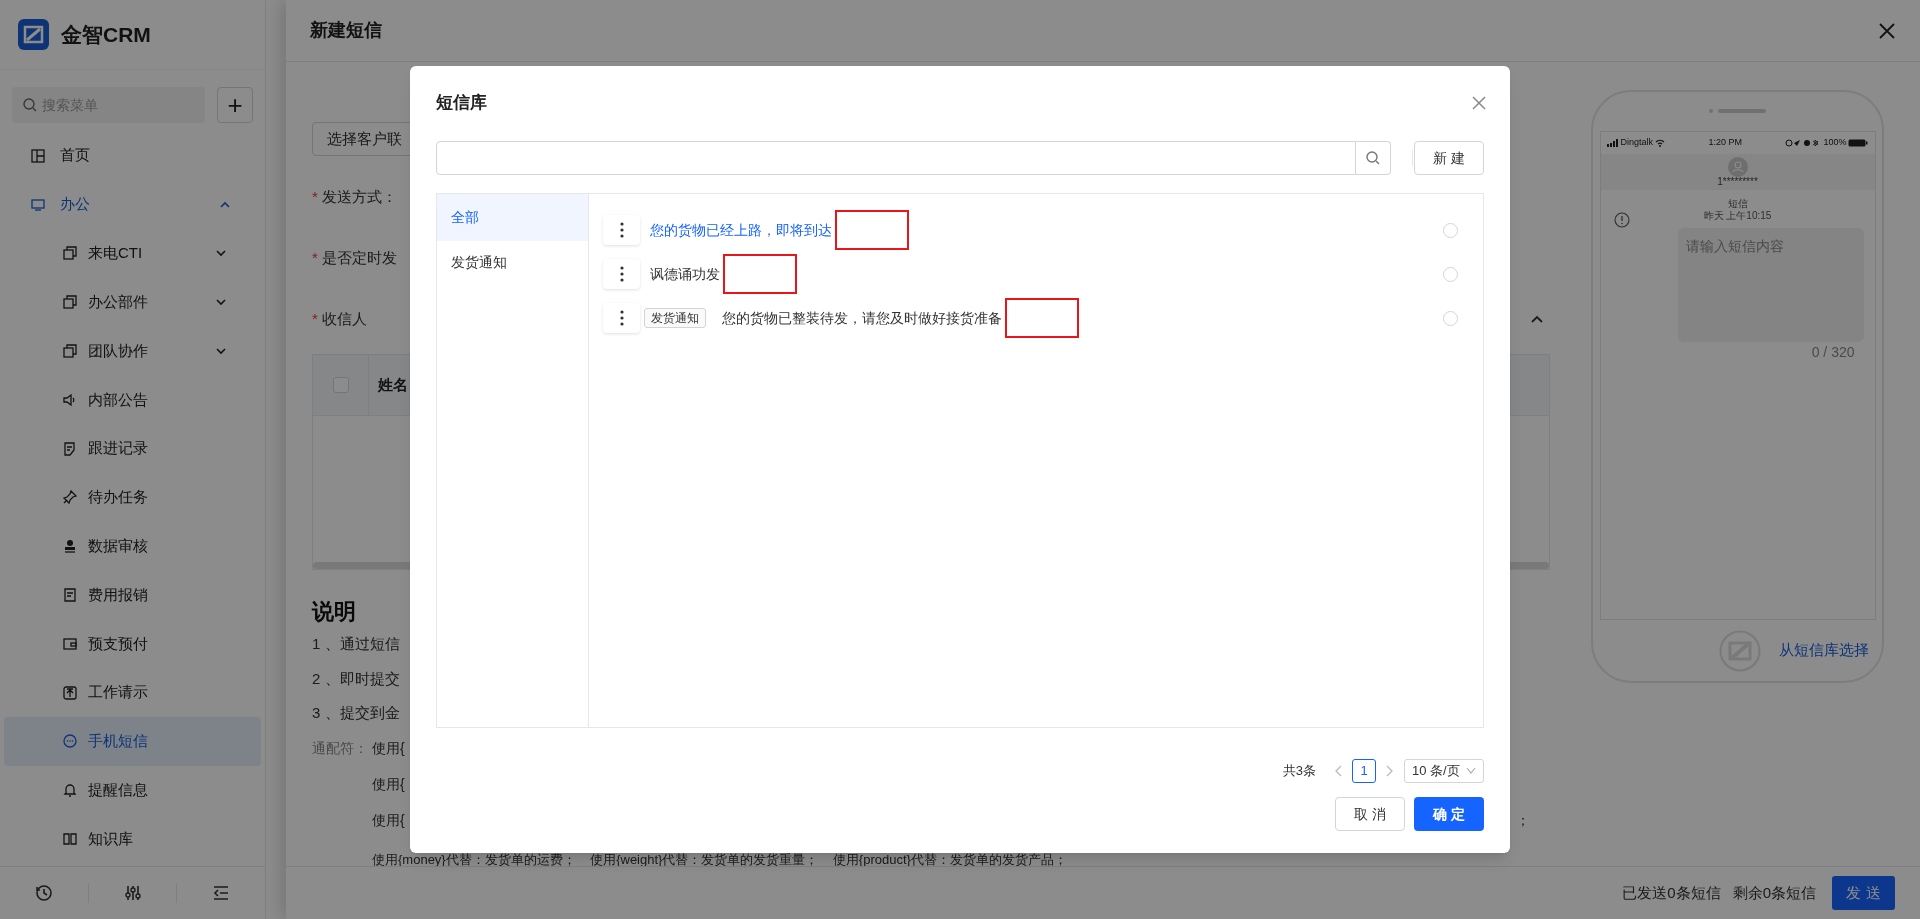 This screenshot has height=919, width=1920. What do you see at coordinates (70, 546) in the screenshot?
I see `stamp-icon` at bounding box center [70, 546].